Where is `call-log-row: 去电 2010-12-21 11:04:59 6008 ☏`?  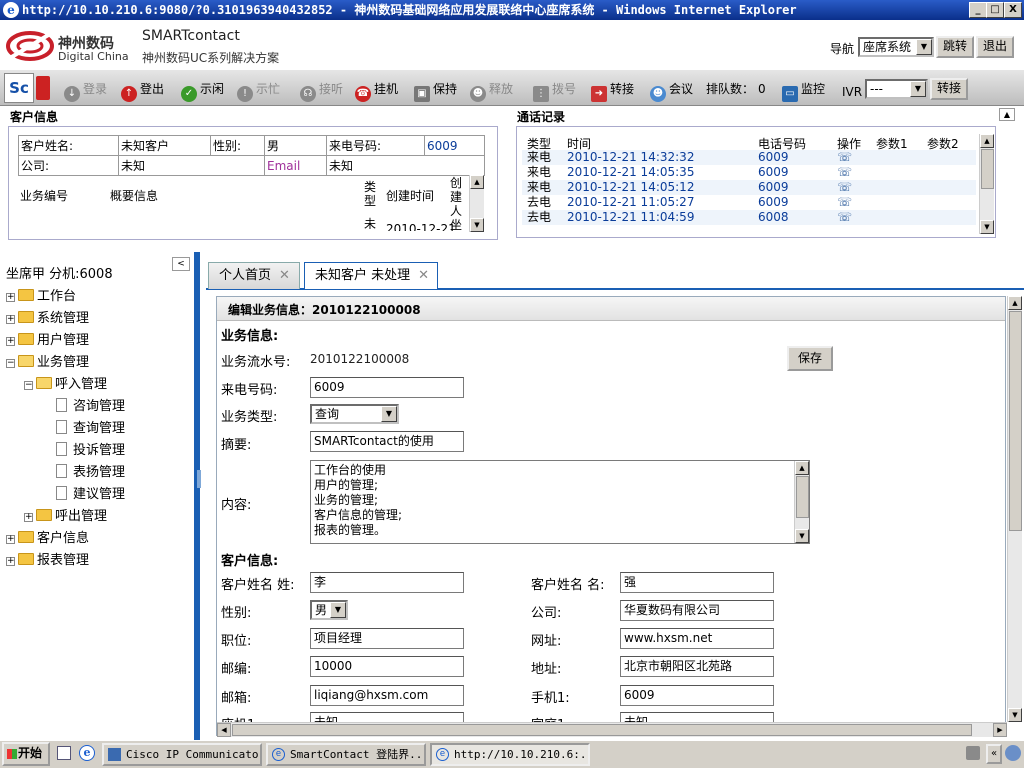 call-log-row: 去电 2010-12-21 11:04:59 6008 ☏ is located at coordinates (749, 217).